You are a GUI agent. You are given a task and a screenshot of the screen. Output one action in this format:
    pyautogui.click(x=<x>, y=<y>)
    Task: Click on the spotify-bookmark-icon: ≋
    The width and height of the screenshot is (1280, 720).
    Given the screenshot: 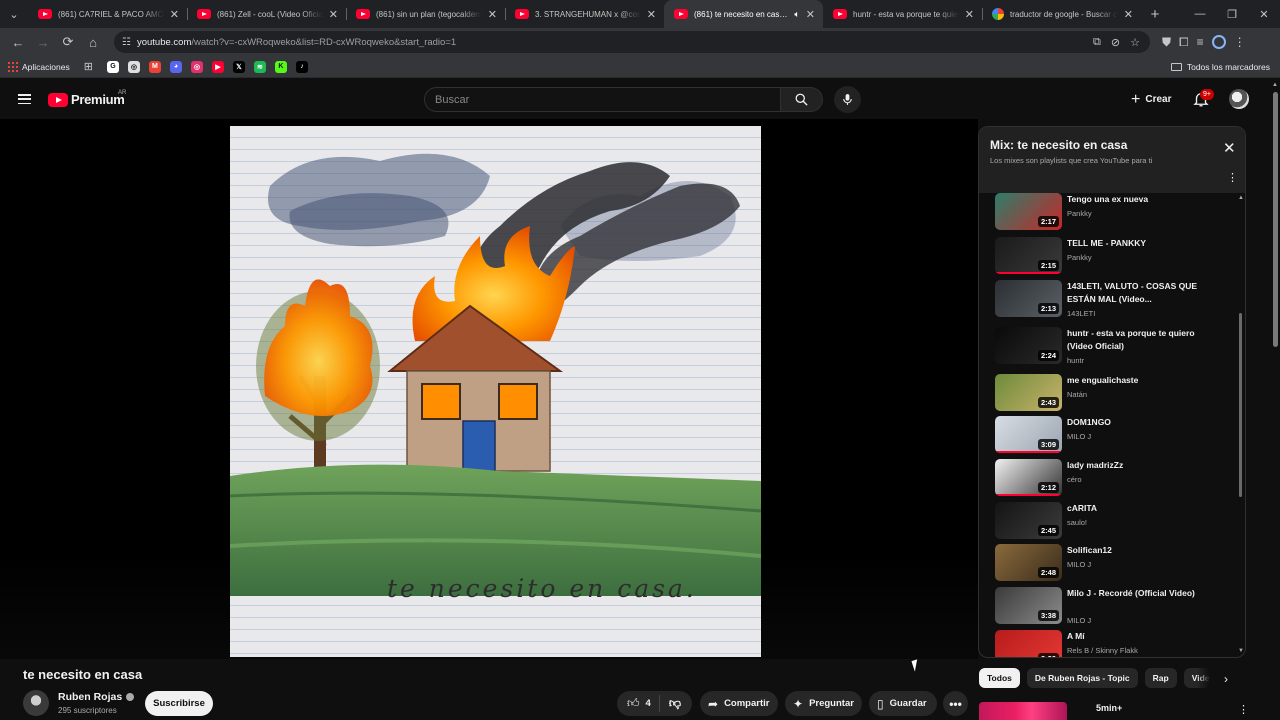 What is the action you would take?
    pyautogui.click(x=259, y=66)
    